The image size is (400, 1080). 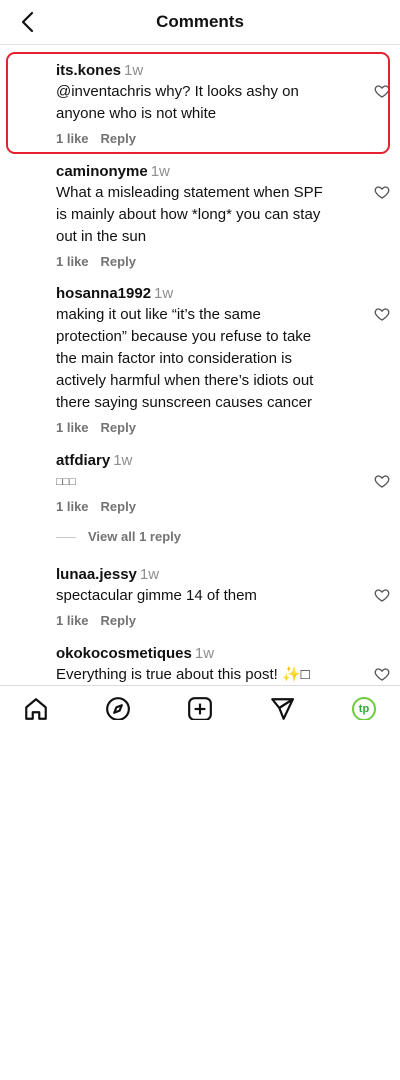 I want to click on comment-text: spectacular gimme 14 of them, so click(x=156, y=595).